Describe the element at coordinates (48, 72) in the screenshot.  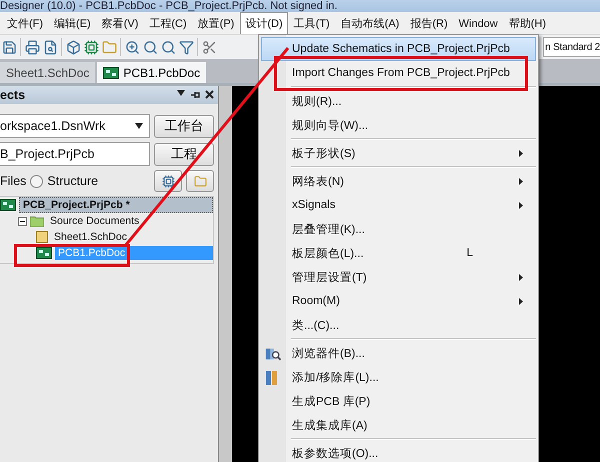
I see `document-tab: Sheet1.SchDoc` at that location.